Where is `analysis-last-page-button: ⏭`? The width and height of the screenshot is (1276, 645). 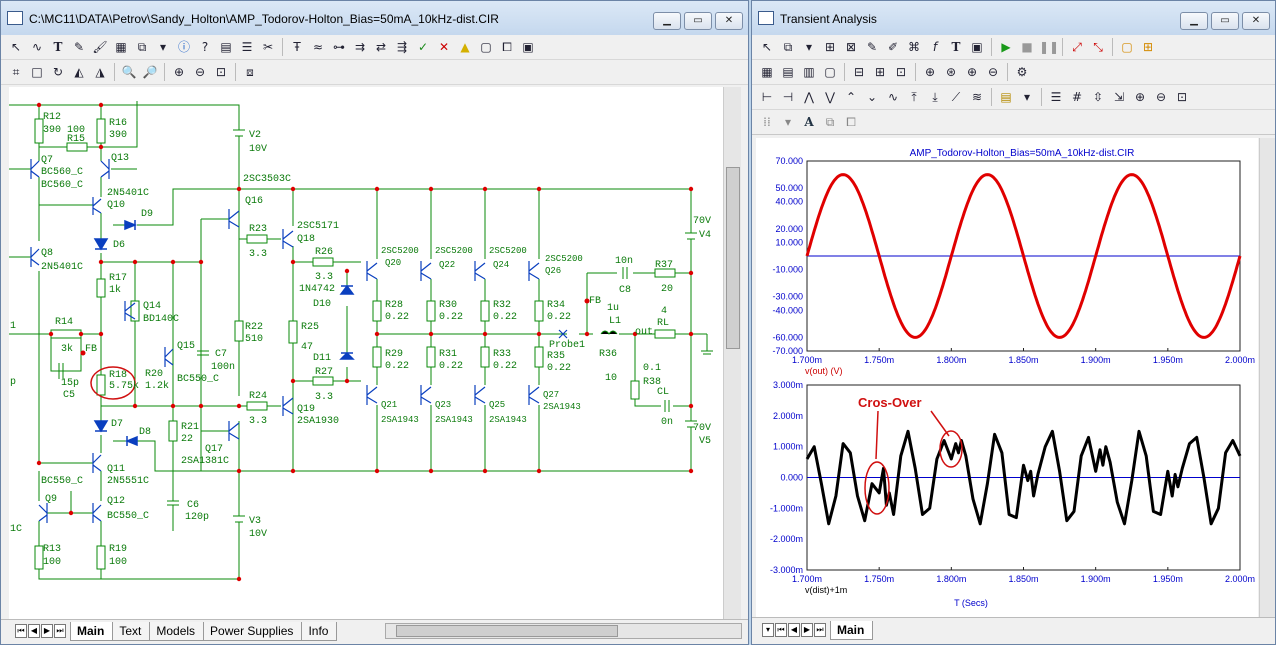 analysis-last-page-button: ⏭ is located at coordinates (820, 630).